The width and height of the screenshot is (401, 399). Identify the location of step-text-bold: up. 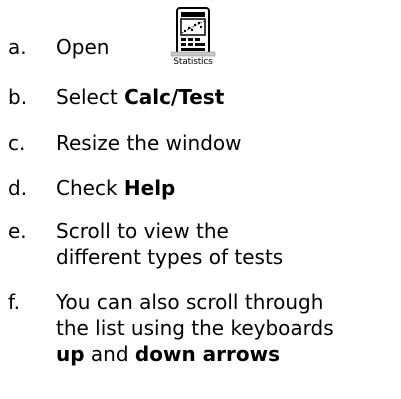
(70, 354).